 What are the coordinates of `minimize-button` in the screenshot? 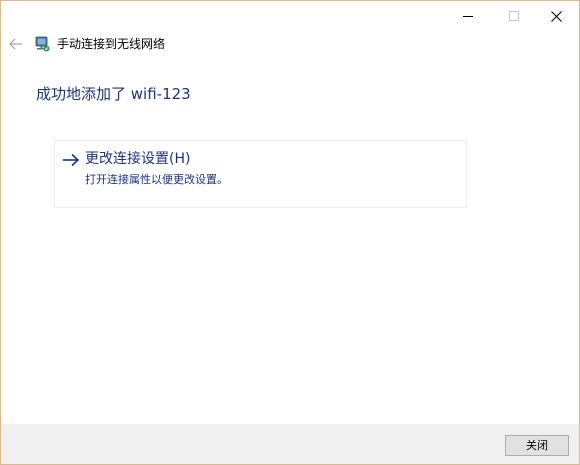 It's located at (468, 16).